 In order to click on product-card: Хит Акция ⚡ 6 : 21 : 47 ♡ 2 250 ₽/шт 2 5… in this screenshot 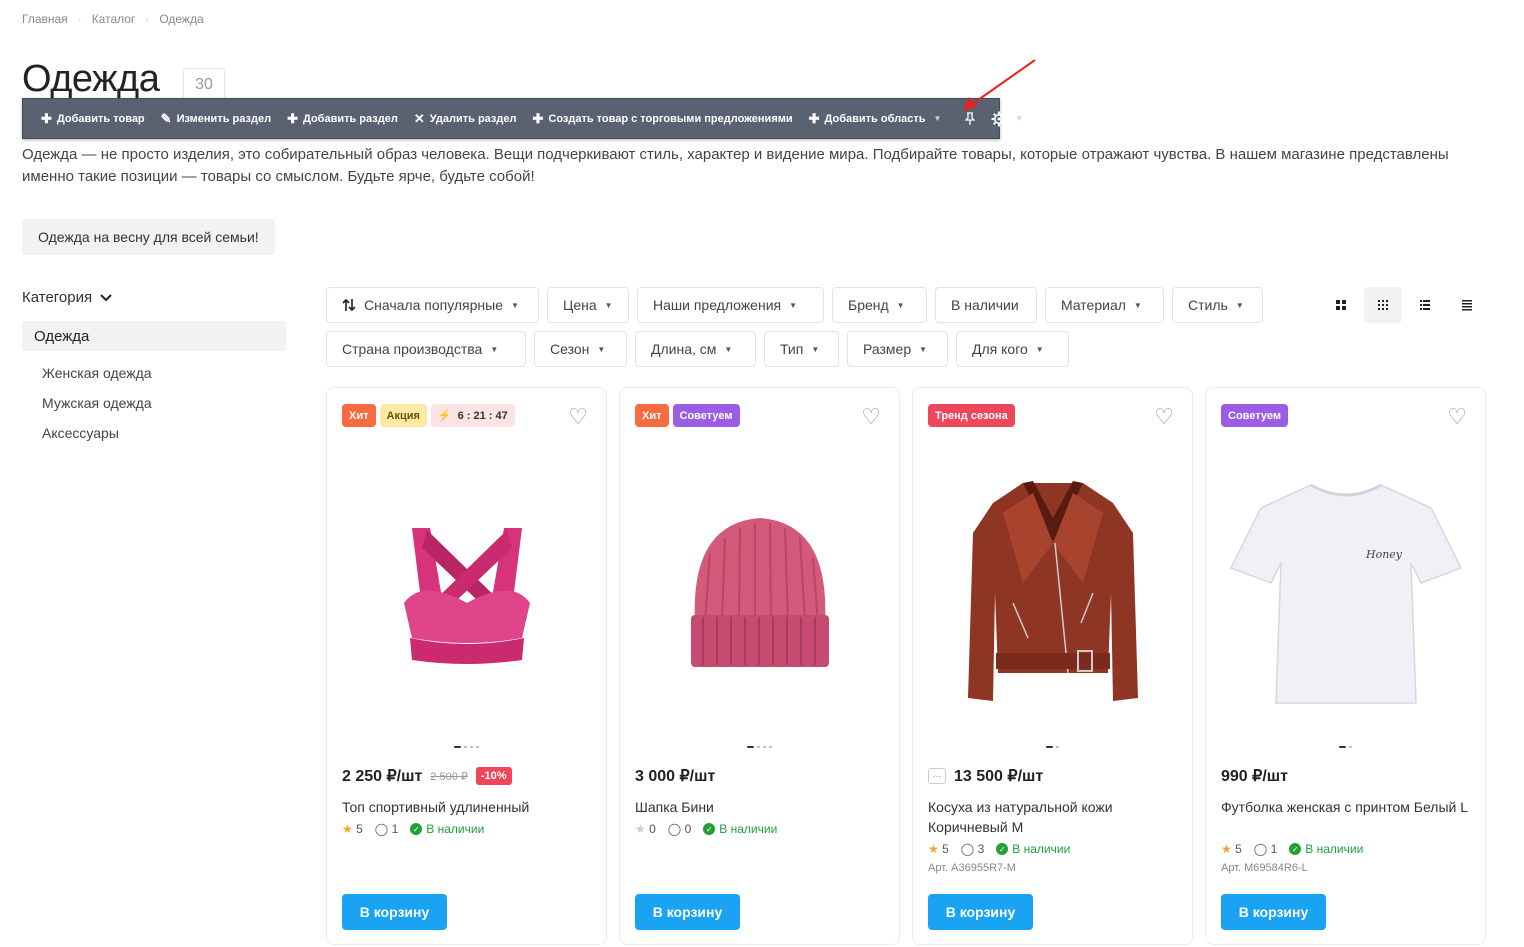, I will do `click(466, 666)`.